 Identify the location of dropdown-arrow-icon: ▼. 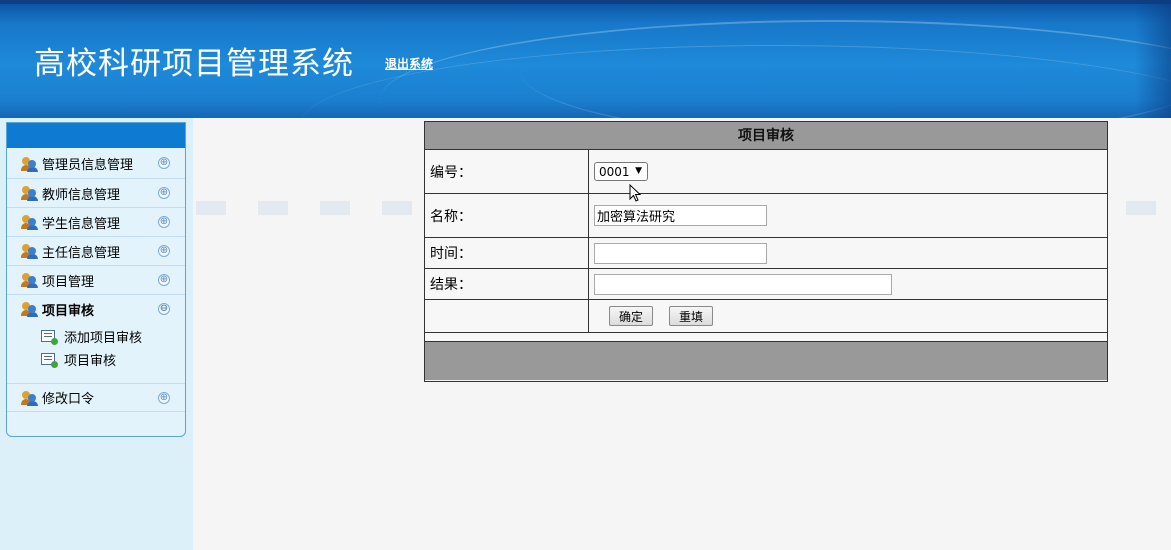
(638, 171).